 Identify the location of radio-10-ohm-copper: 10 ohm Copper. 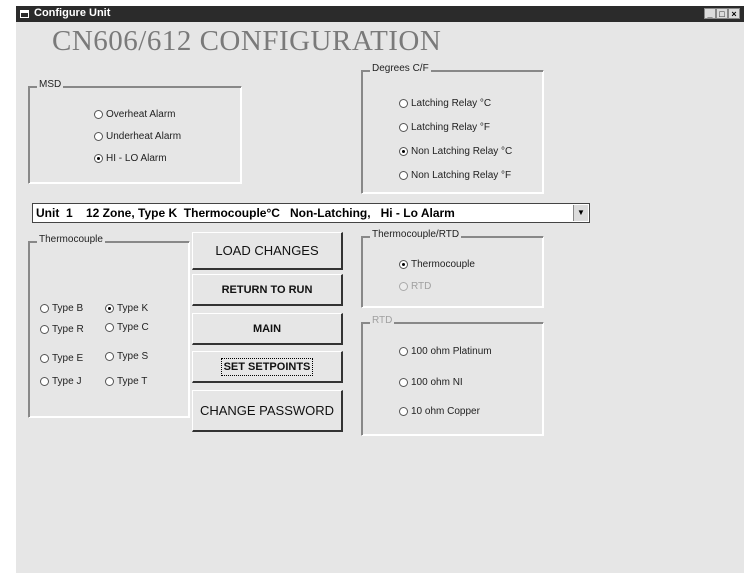
(439, 411).